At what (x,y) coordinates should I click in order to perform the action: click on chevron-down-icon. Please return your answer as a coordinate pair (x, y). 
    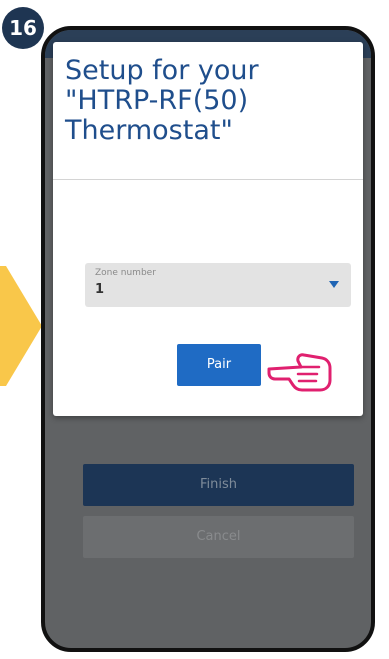
    Looking at the image, I should click on (334, 284).